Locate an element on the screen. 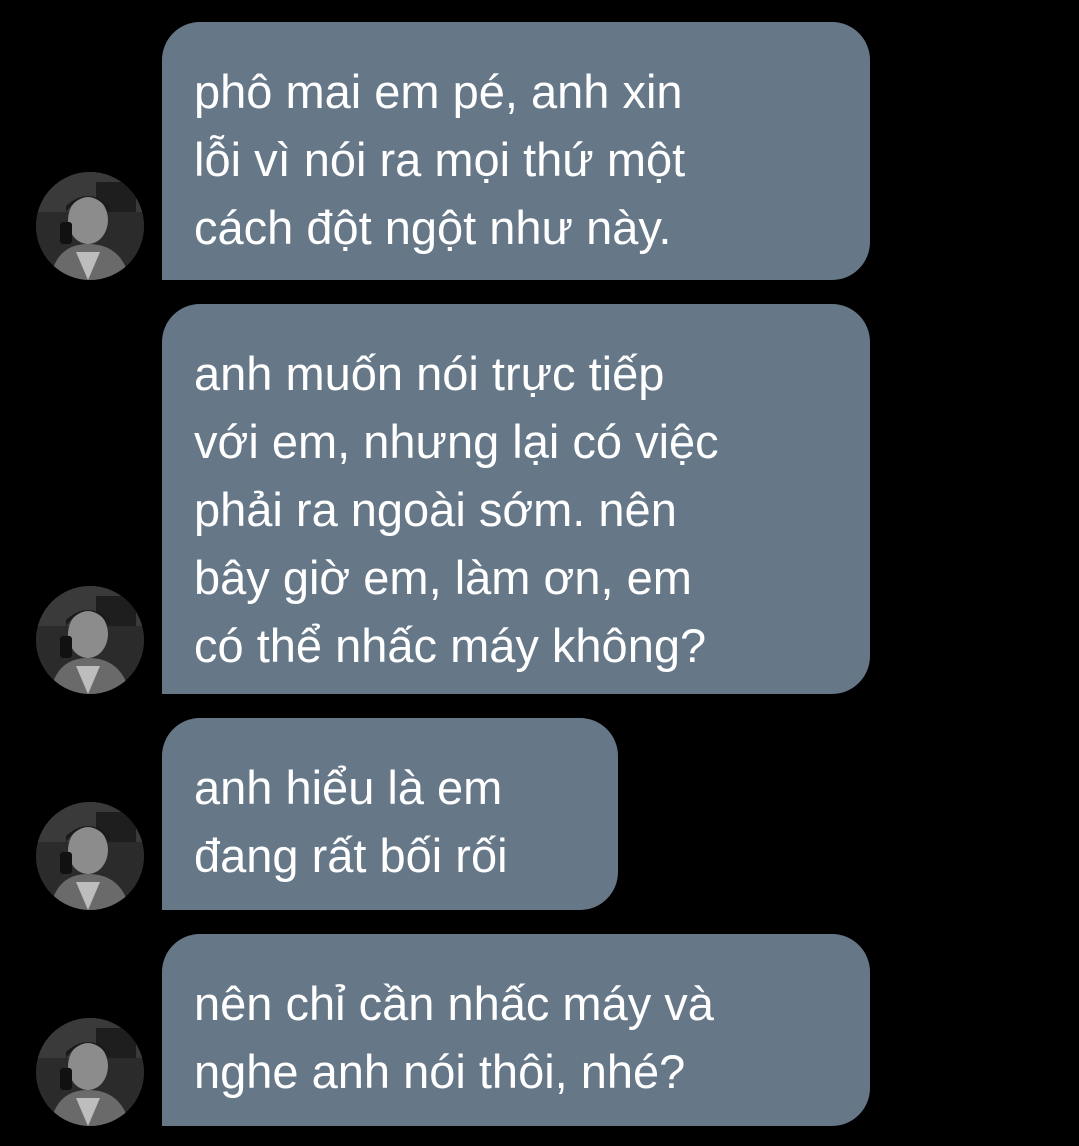 The height and width of the screenshot is (1146, 1079). message-bubble: anh hiểu là em đang rất bối rối is located at coordinates (390, 814).